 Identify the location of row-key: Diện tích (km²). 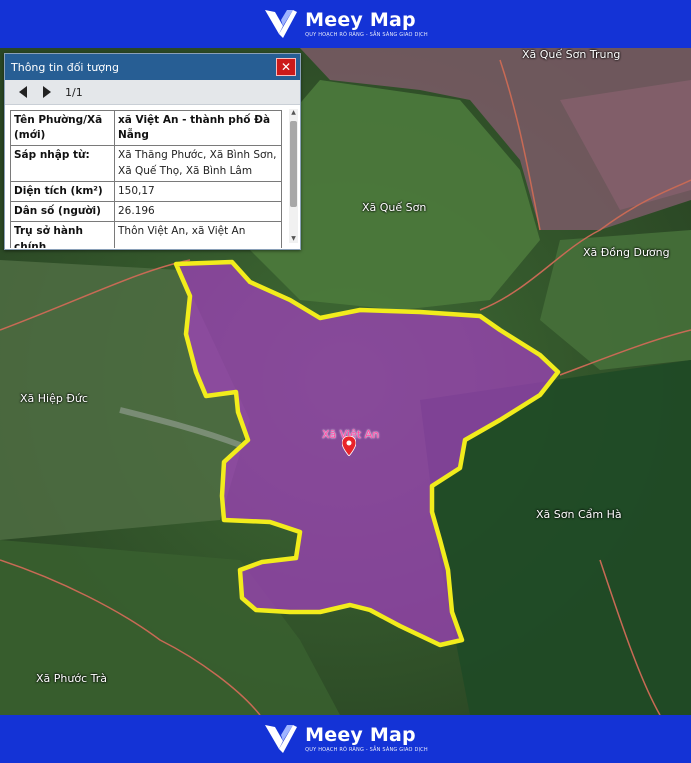
(62, 191).